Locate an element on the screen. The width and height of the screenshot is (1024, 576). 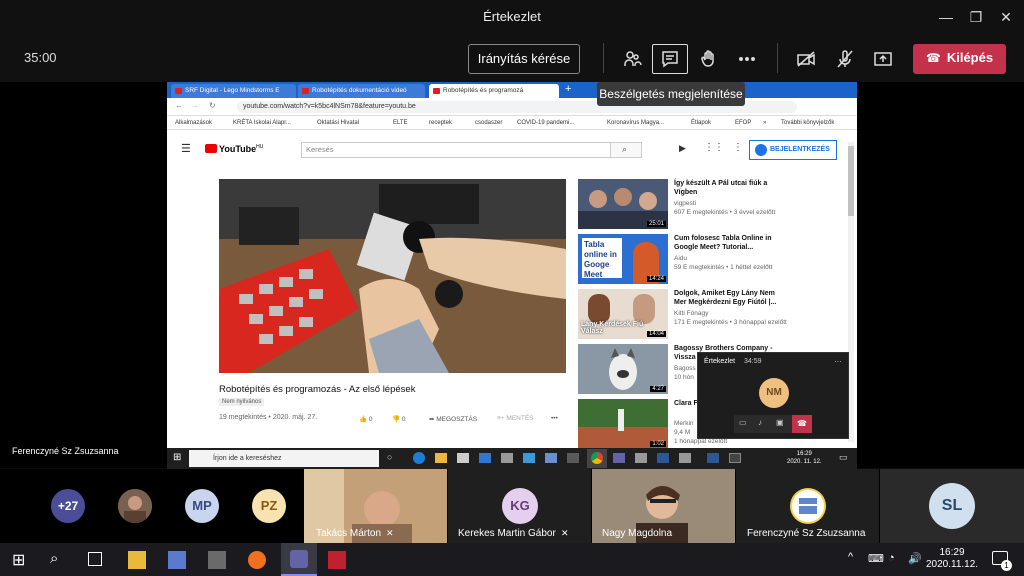
mail-icon is located at coordinates (485, 458).